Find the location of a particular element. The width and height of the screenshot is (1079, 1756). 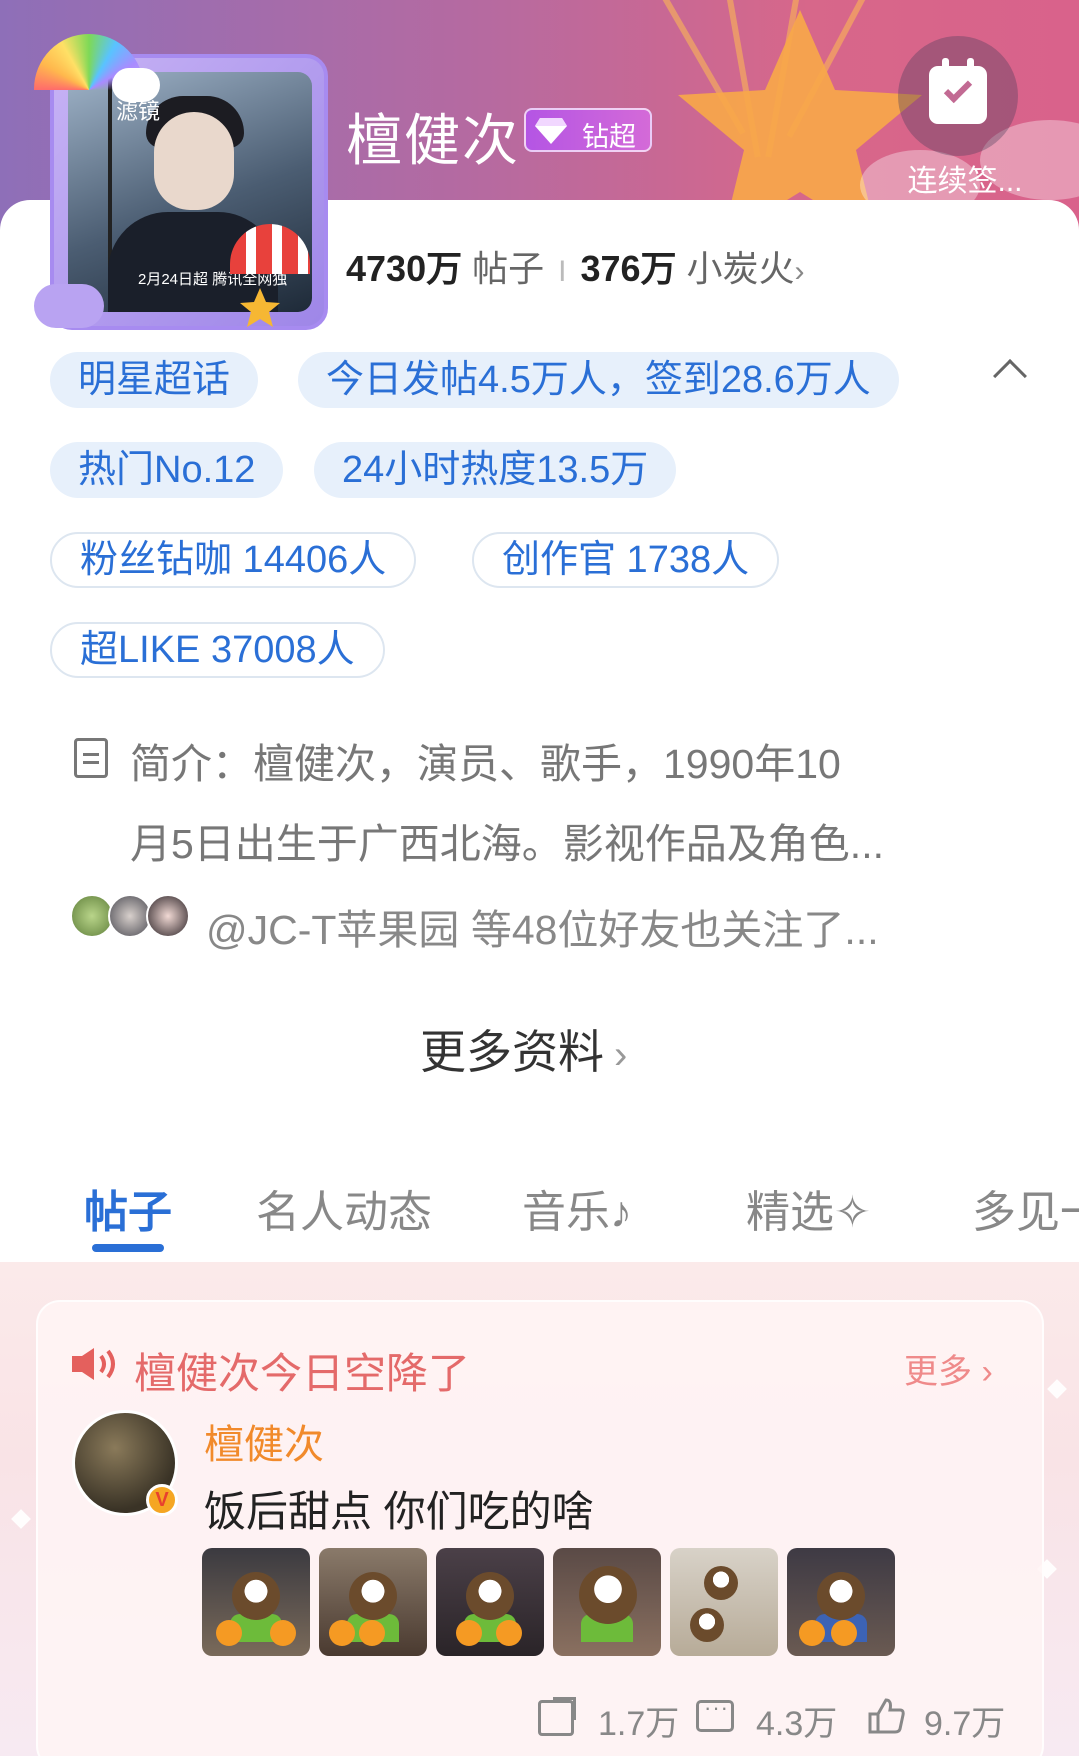

chip-24h-heat: 24小时热度13.5万 is located at coordinates (495, 470).